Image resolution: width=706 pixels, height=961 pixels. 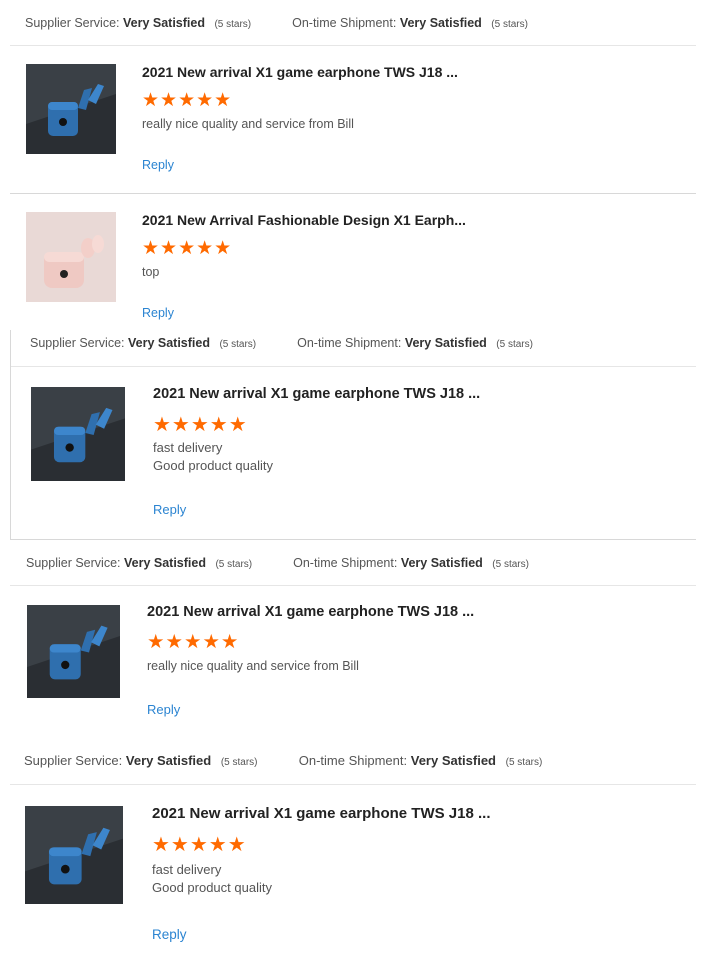 I want to click on pink-earphone-image, so click(x=71, y=257).